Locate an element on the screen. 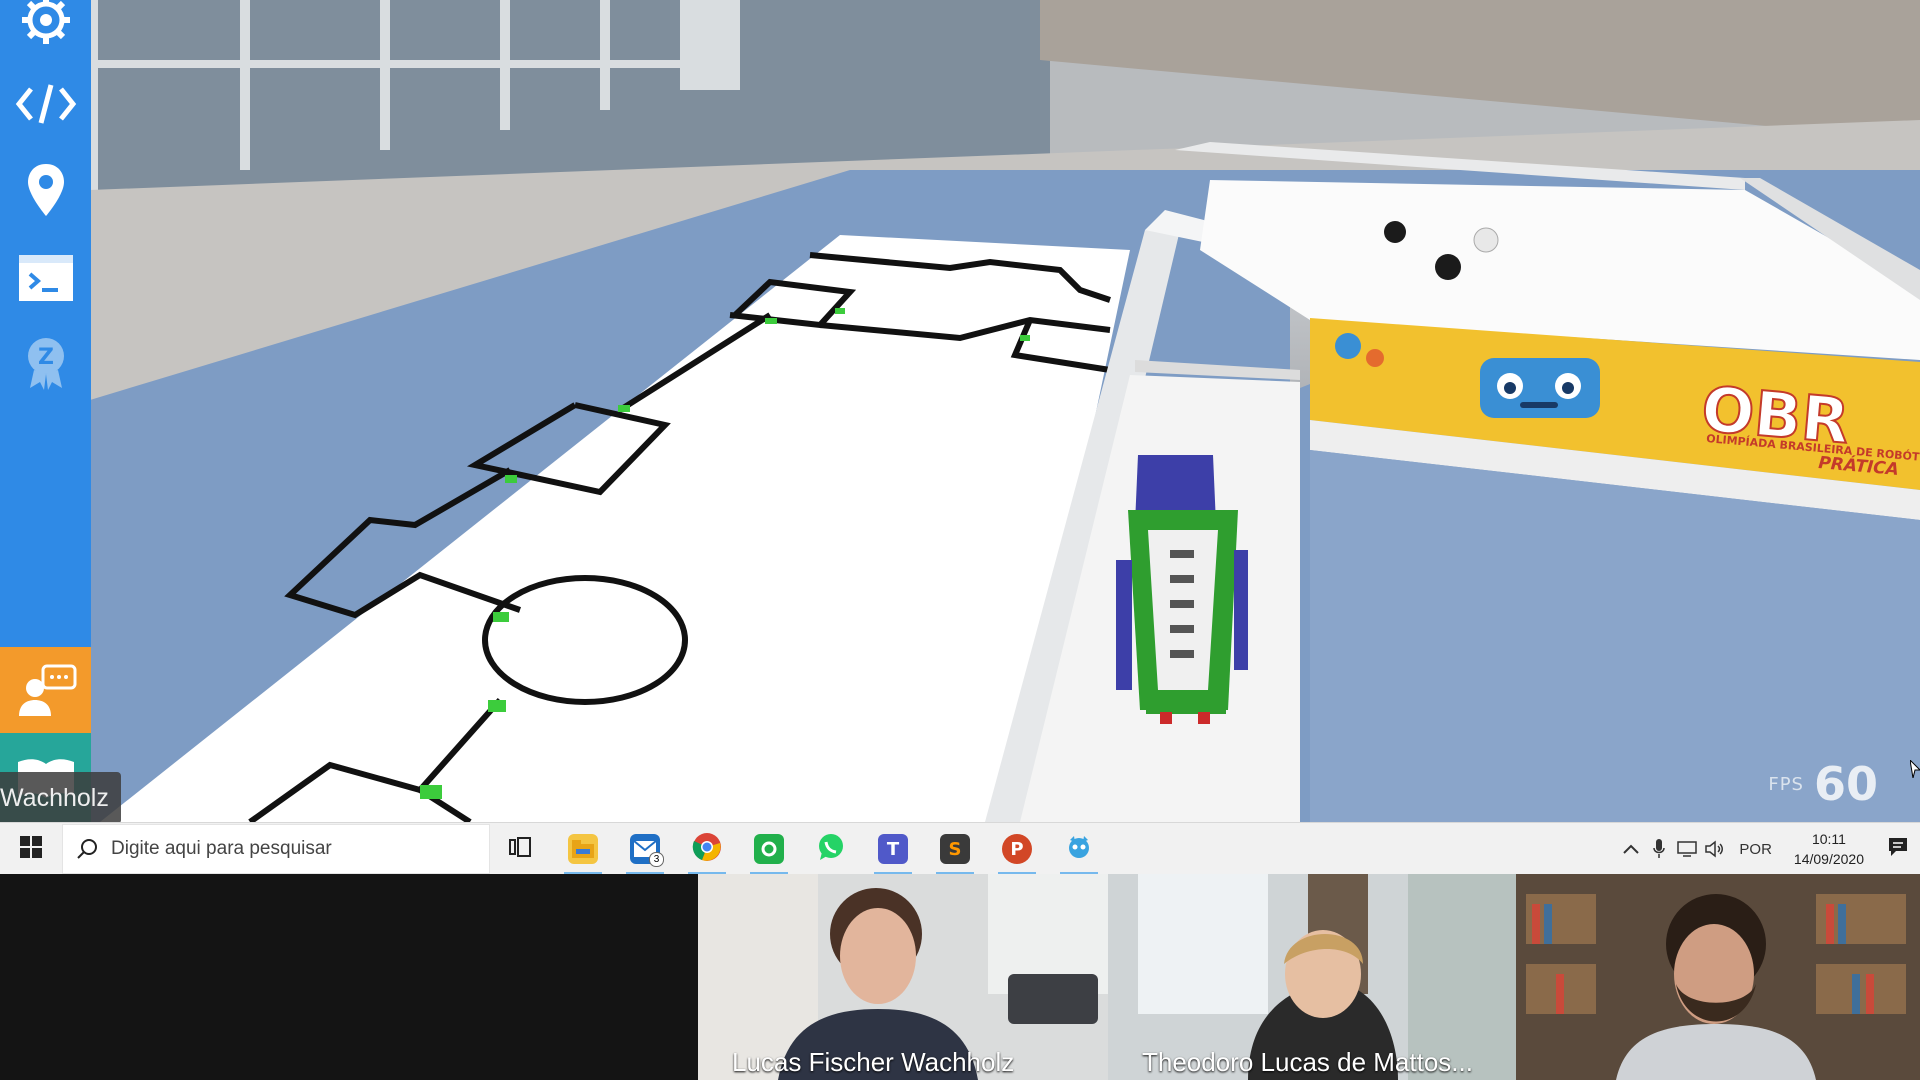 The height and width of the screenshot is (1080, 1920). sidebar-achievements: Z is located at coordinates (45, 362).